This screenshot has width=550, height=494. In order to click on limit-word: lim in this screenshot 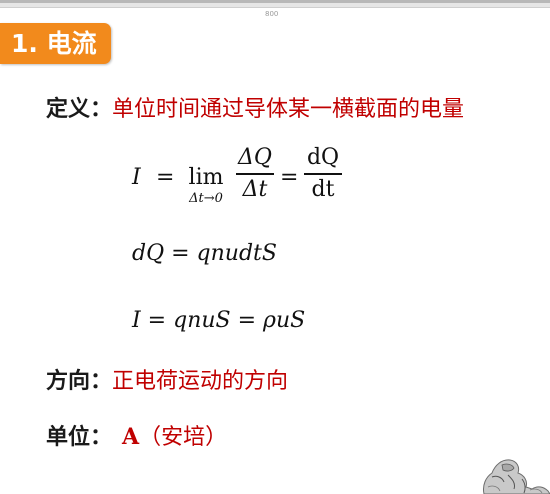, I will do `click(206, 177)`.